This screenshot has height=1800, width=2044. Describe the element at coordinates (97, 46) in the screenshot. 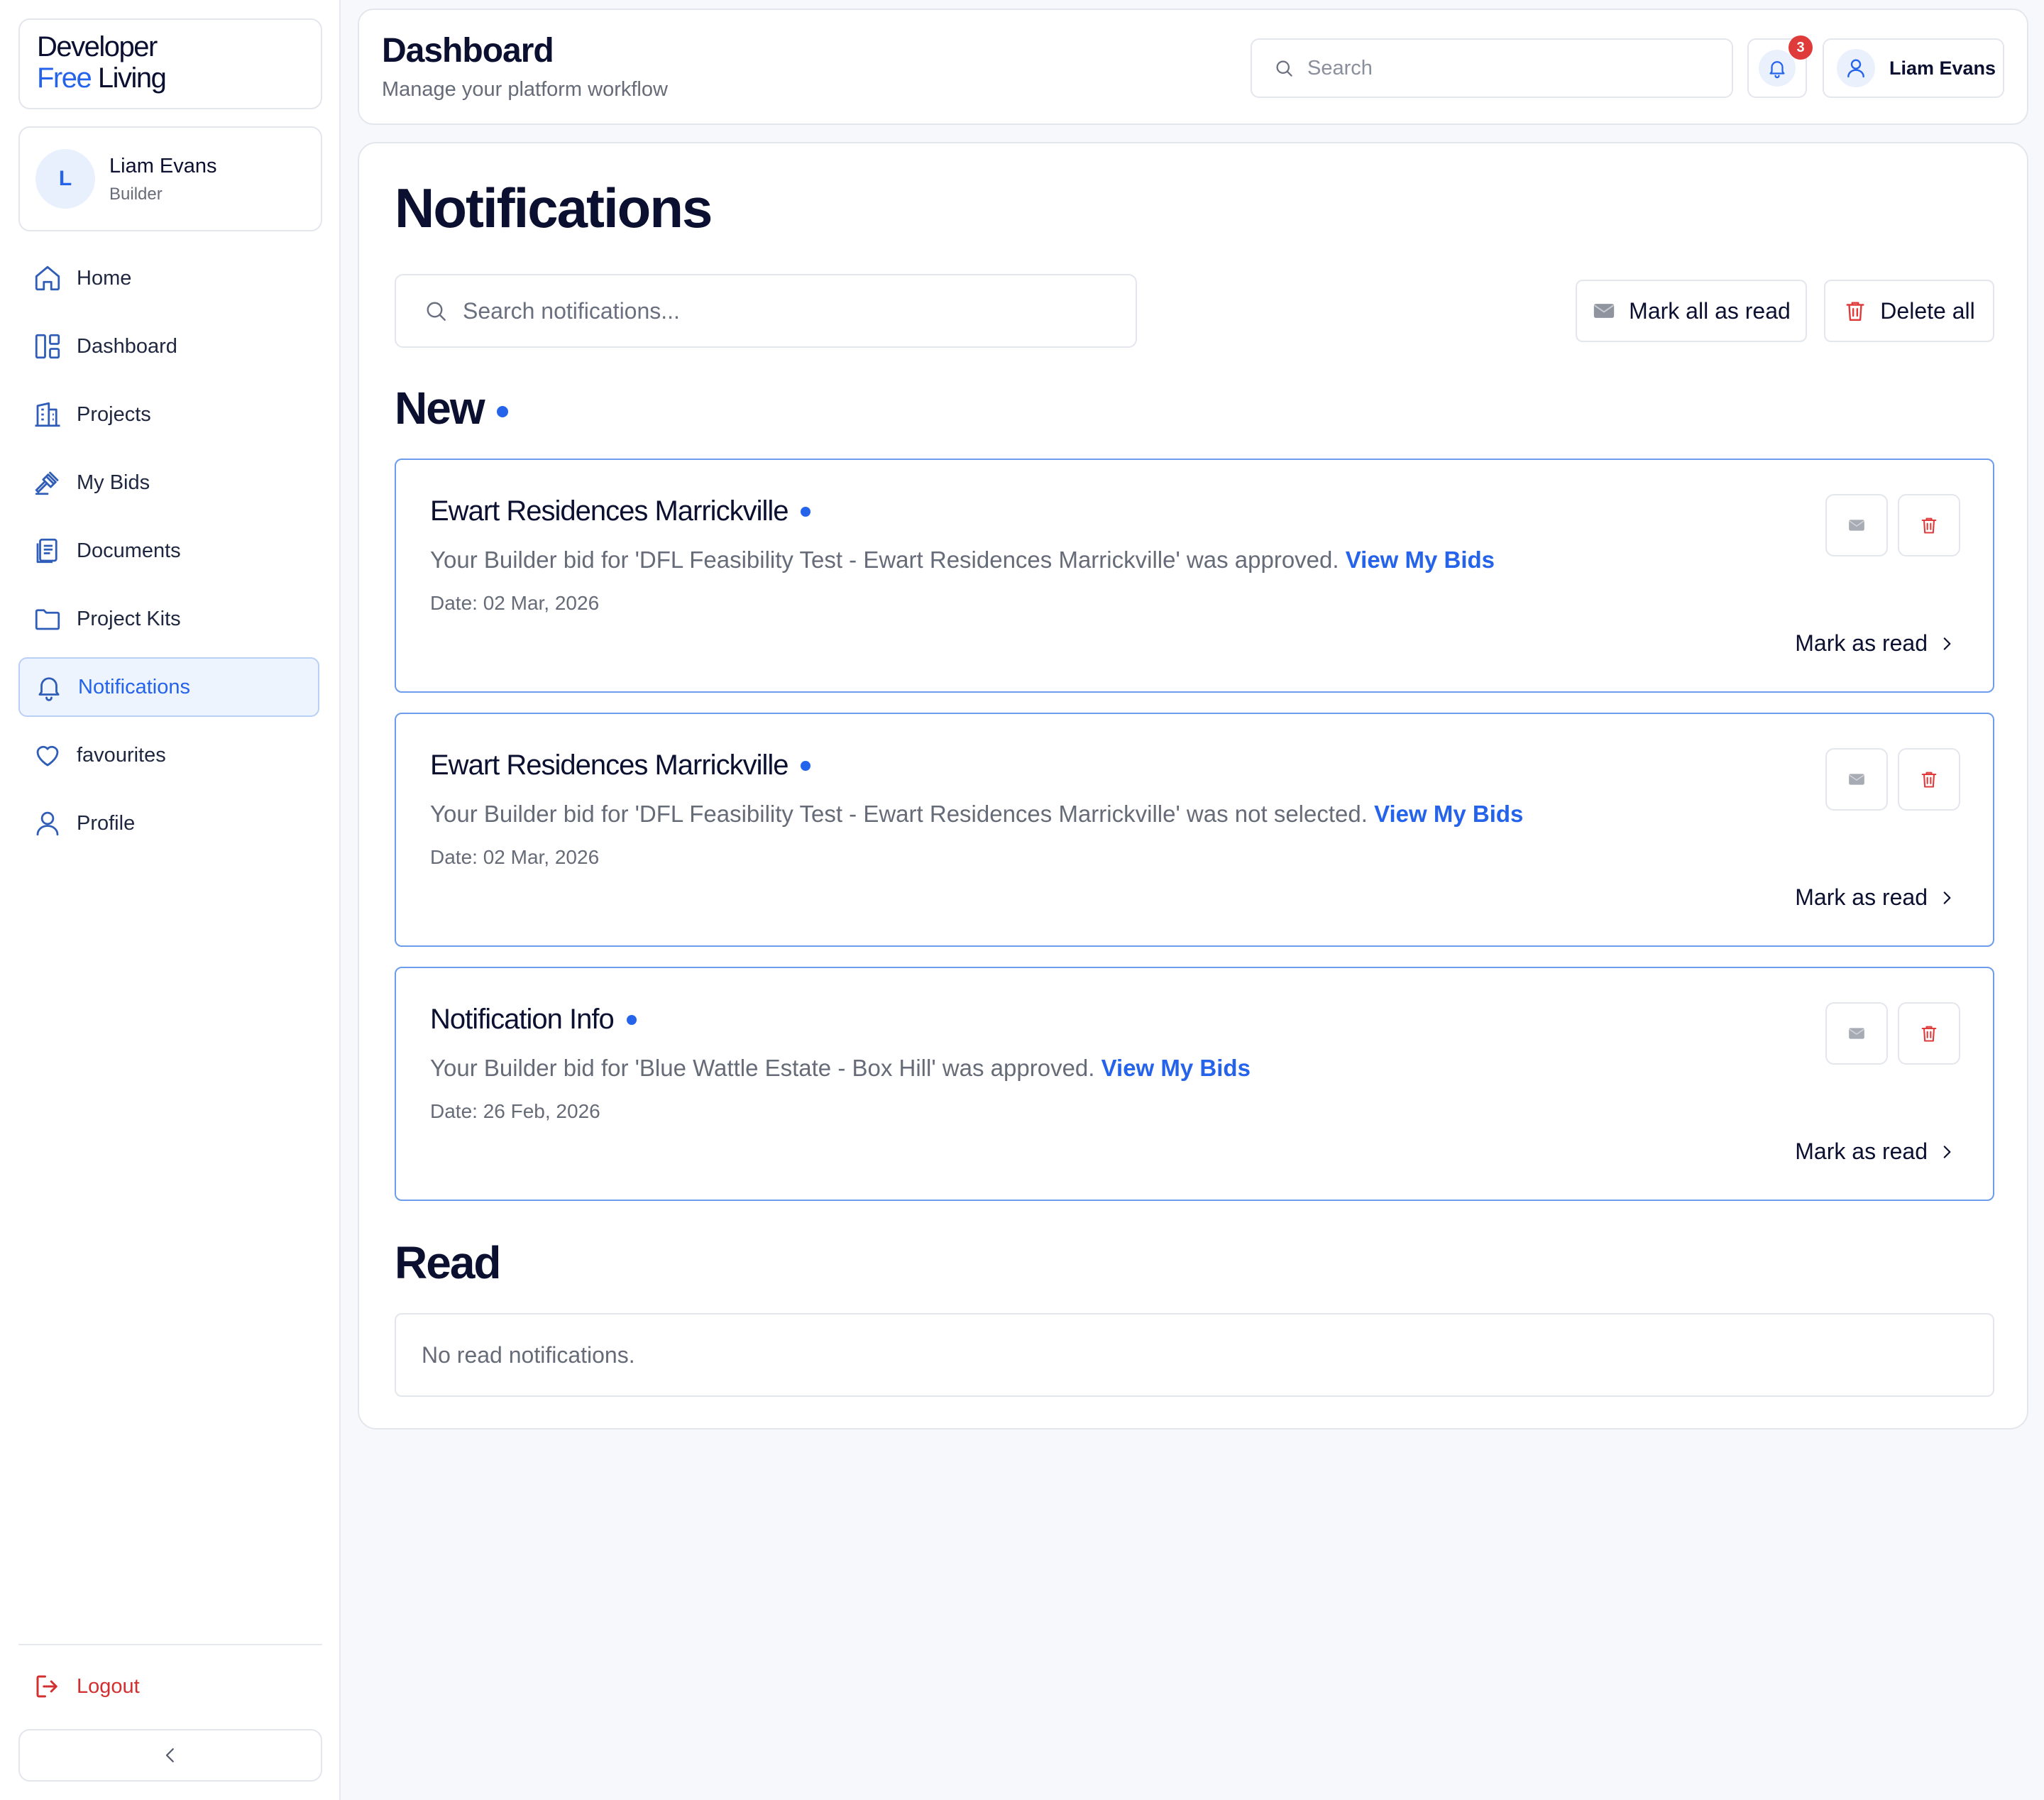

I see `brand-line-1: Developer` at that location.